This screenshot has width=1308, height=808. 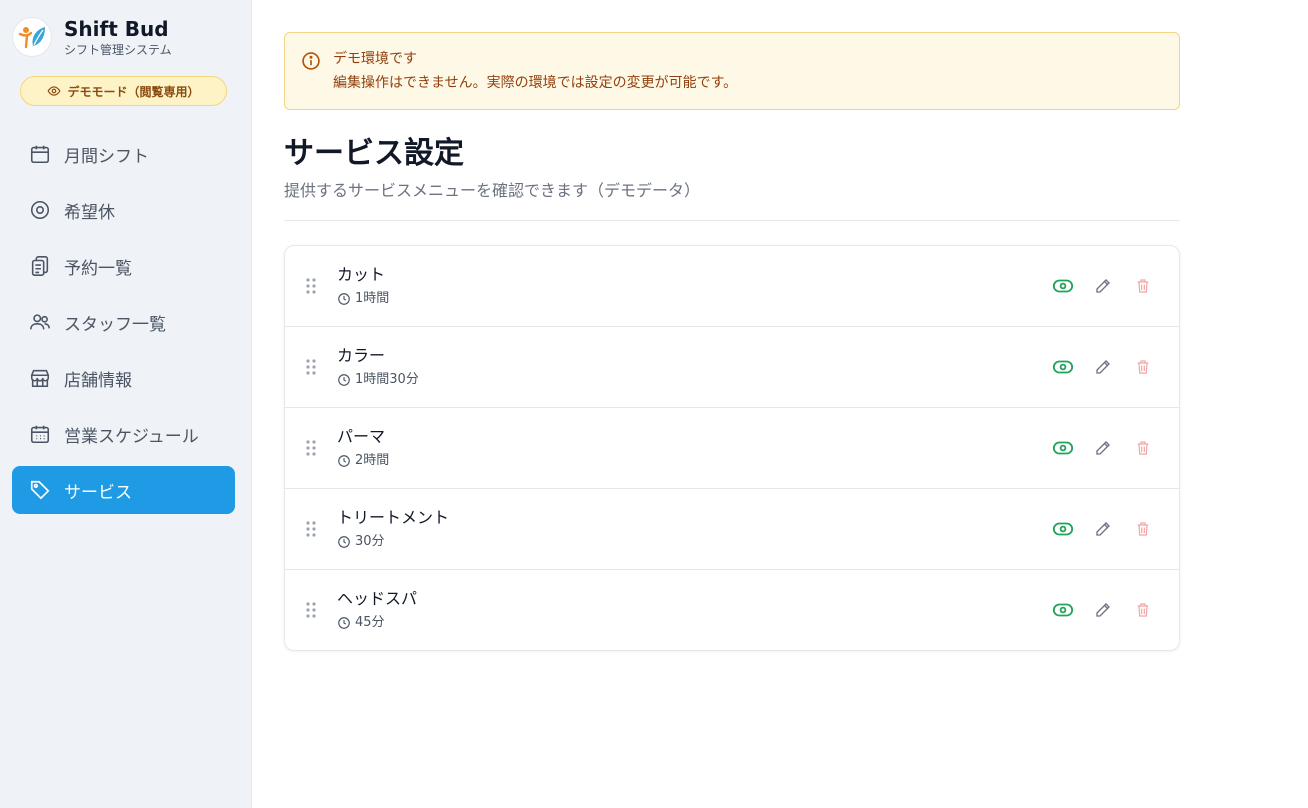 What do you see at coordinates (118, 50) in the screenshot?
I see `brand-subtitle: シフト管理システム` at bounding box center [118, 50].